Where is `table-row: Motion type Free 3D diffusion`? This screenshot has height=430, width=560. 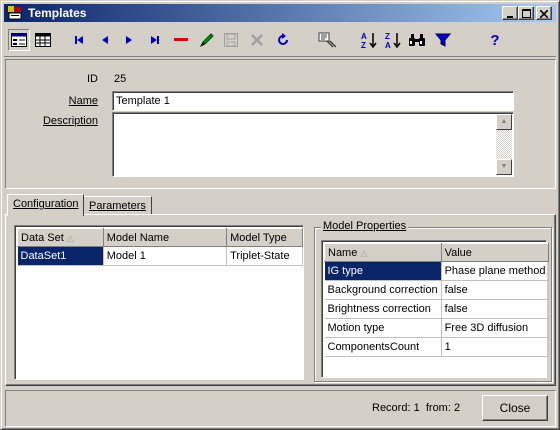
table-row: Motion type Free 3D diffusion is located at coordinates (437, 328).